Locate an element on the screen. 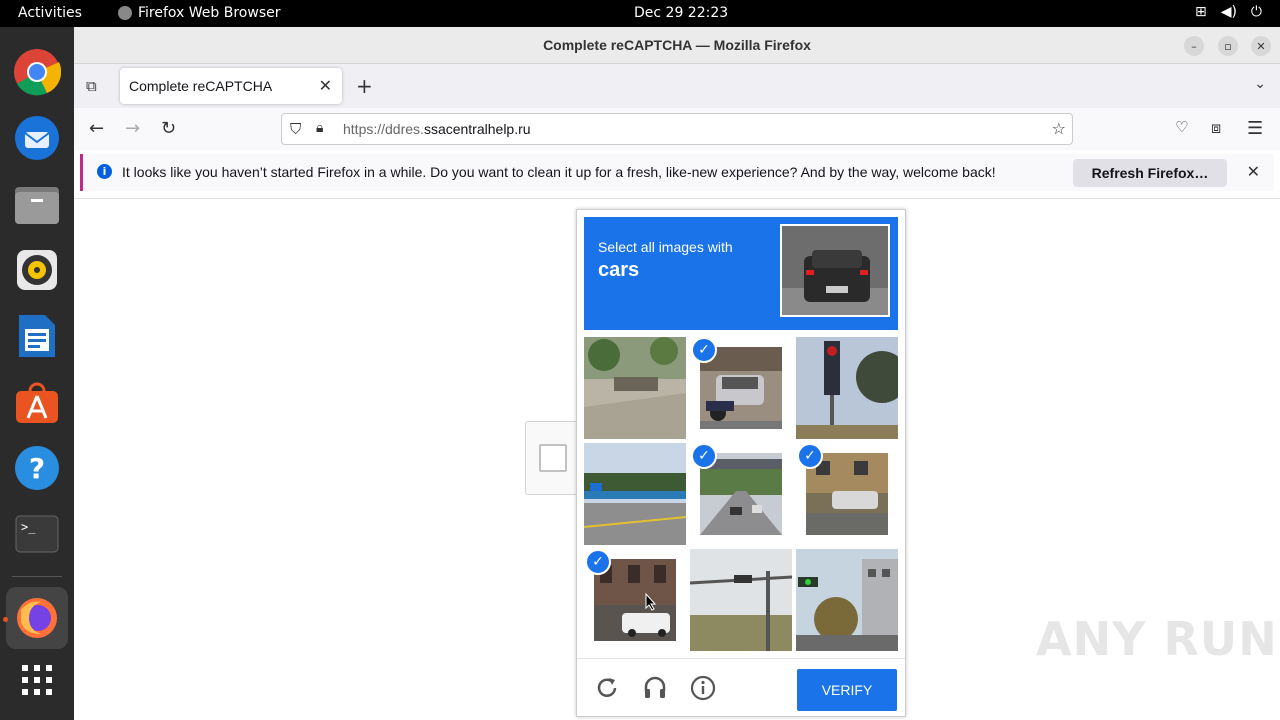  terminal-icon: >_ is located at coordinates (37, 534).